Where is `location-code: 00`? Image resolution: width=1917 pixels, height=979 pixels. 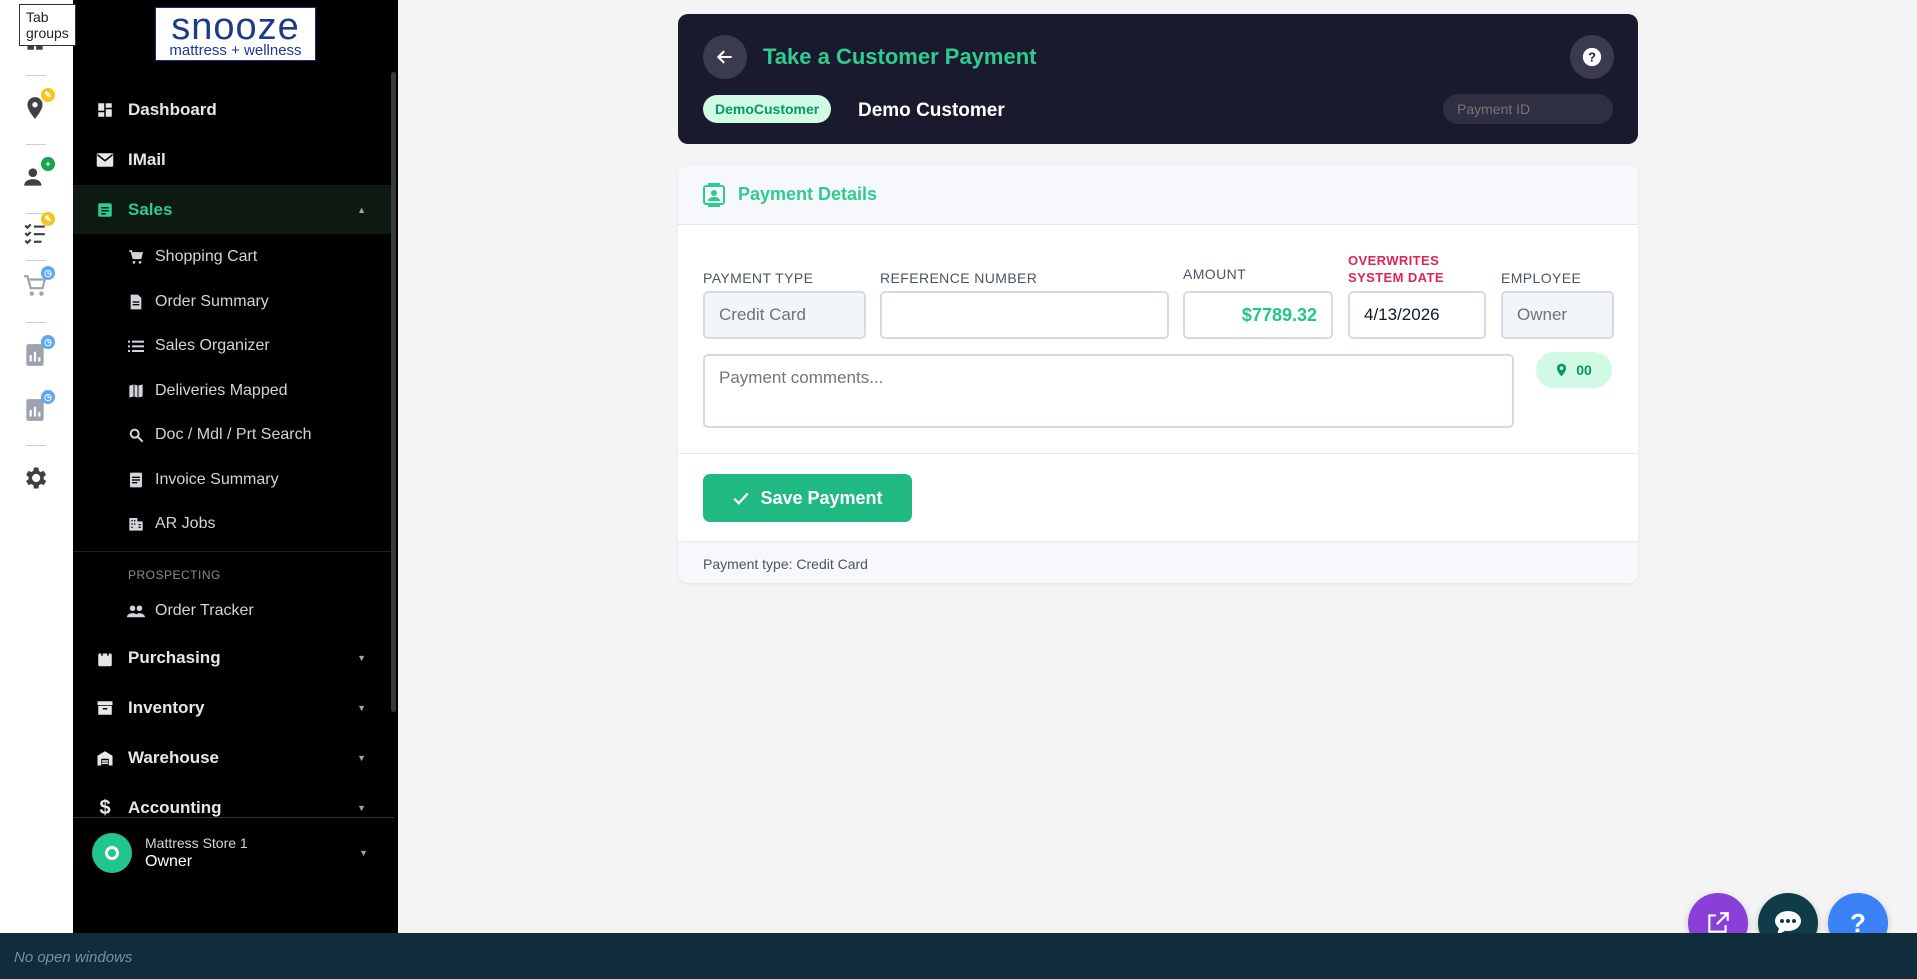
location-code: 00 is located at coordinates (1584, 370).